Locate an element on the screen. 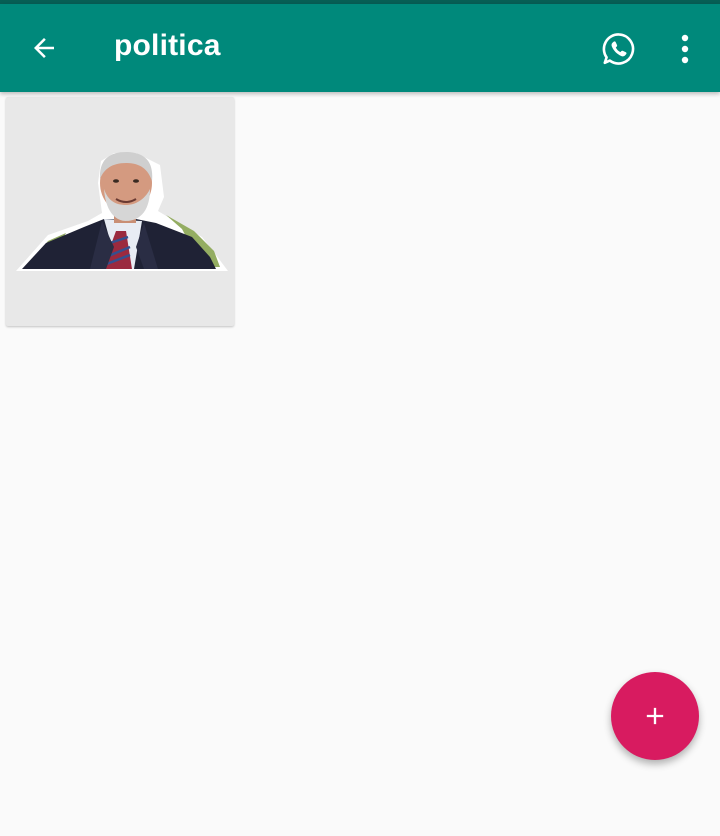 This screenshot has height=836, width=720. whatsapp-icon is located at coordinates (618, 49).